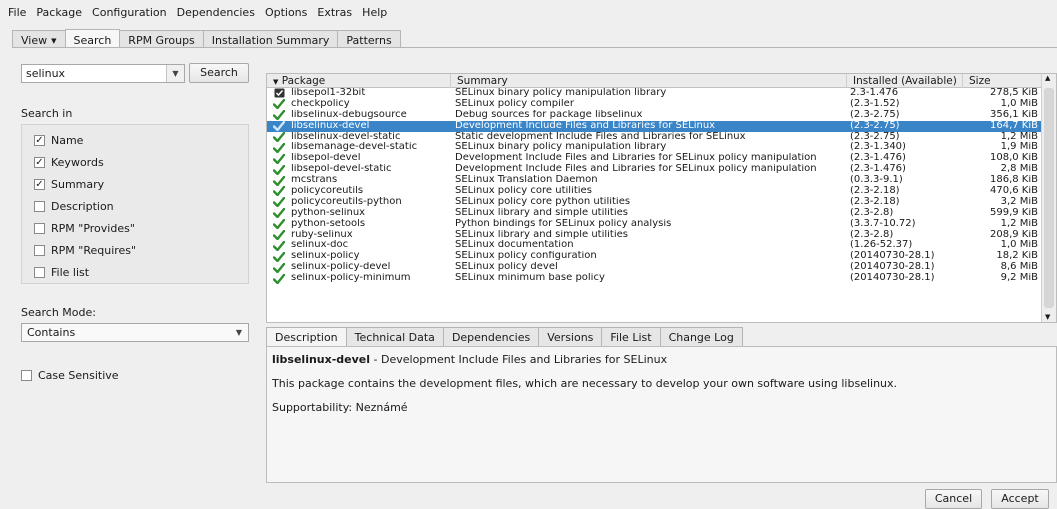  I want to click on cell-package: policycoreutils, so click(359, 191).